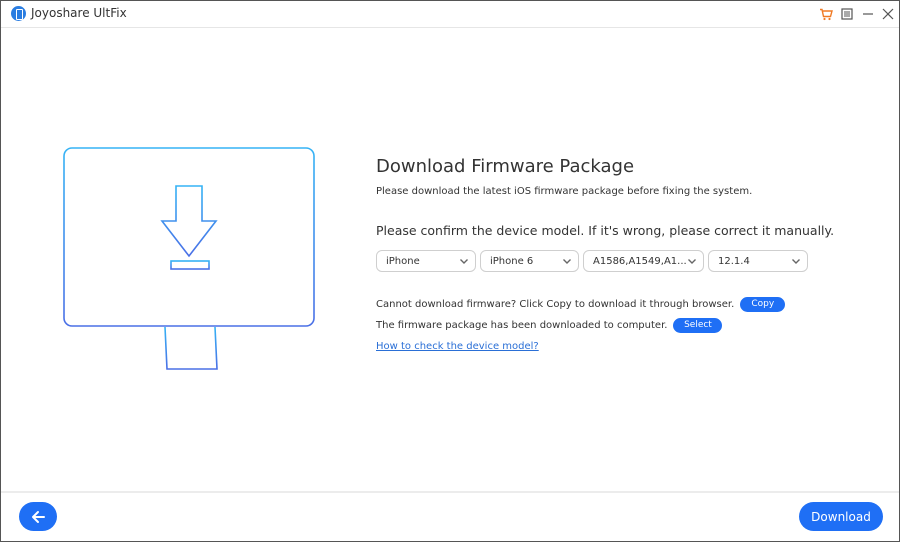 This screenshot has width=900, height=542. I want to click on arrow-left-icon, so click(38, 516).